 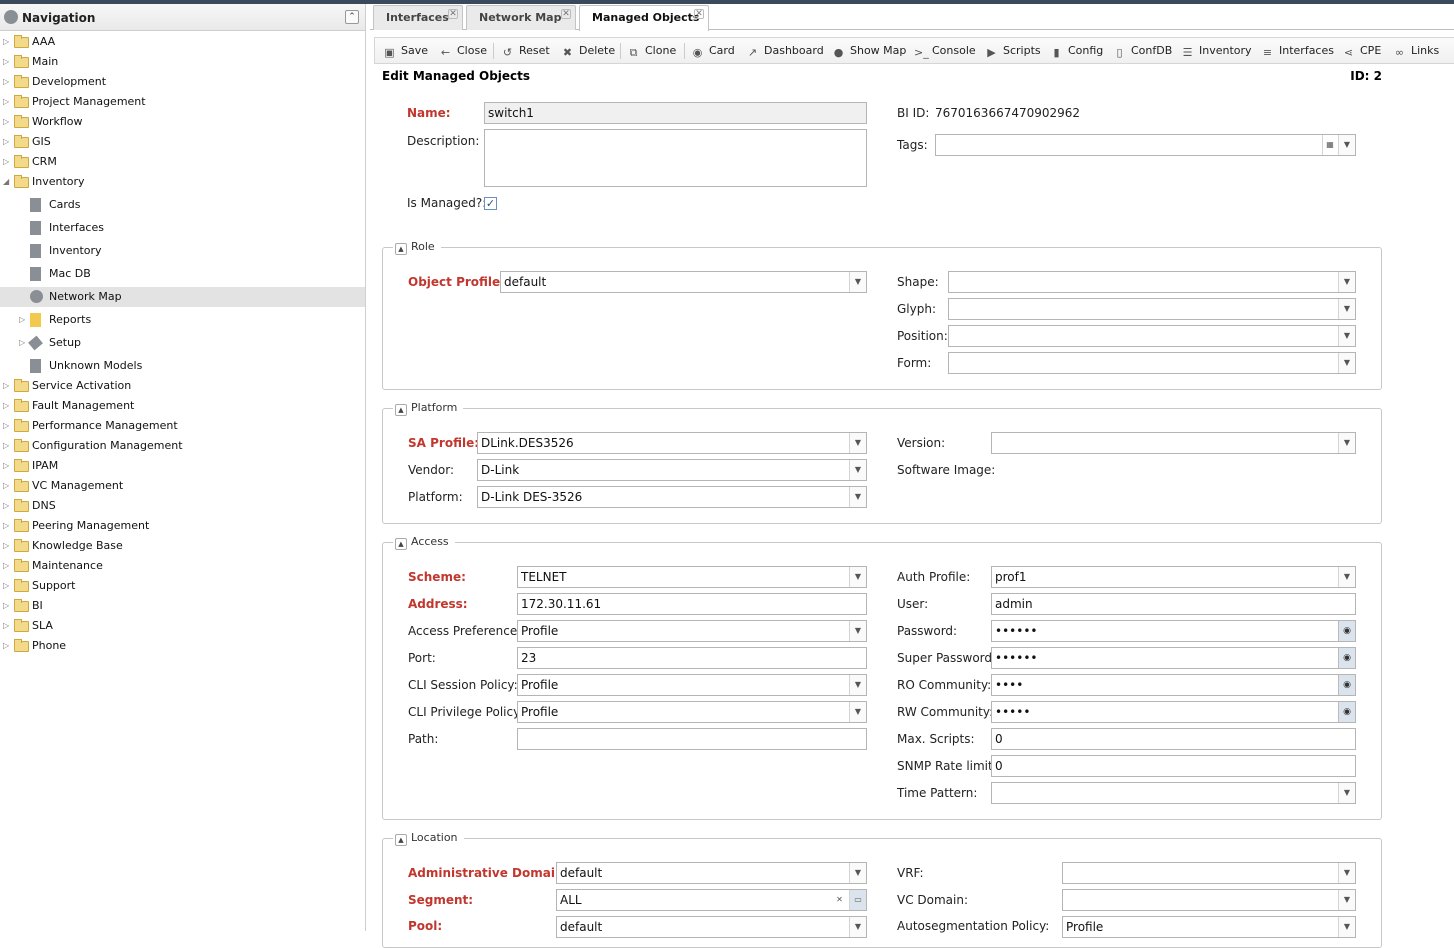 What do you see at coordinates (945, 51) in the screenshot?
I see `console-button: >_ Console` at bounding box center [945, 51].